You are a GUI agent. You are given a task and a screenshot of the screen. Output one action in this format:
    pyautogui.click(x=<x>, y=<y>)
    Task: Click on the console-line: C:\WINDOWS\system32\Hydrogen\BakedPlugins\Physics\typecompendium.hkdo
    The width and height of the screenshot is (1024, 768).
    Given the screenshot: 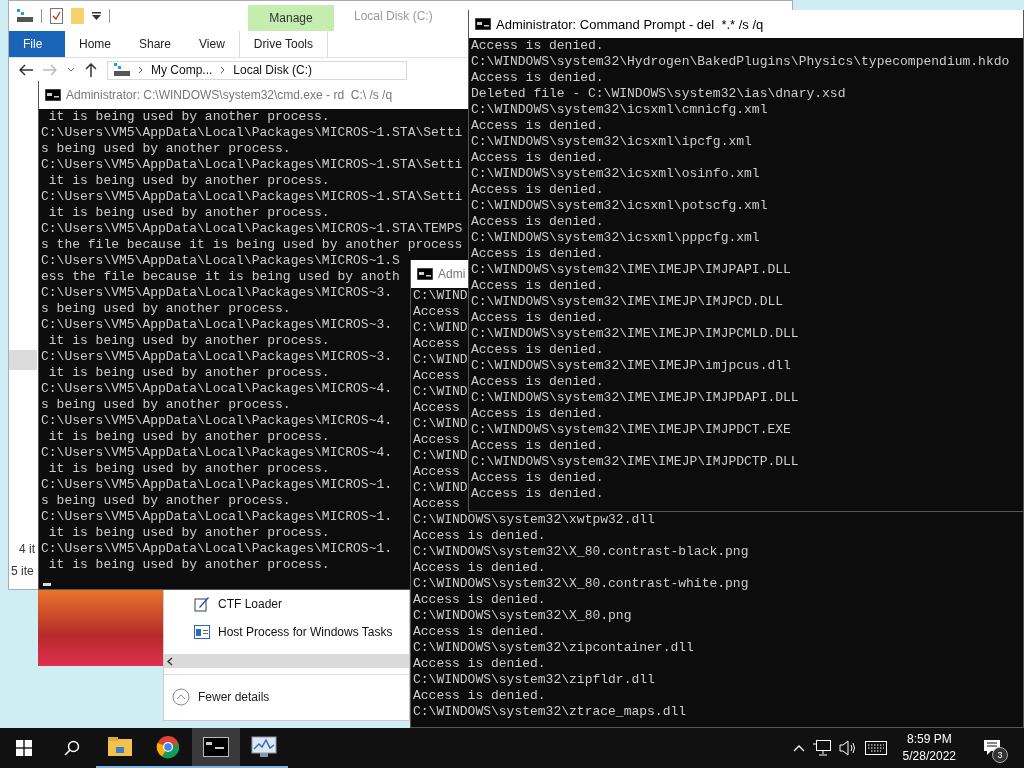 What is the action you would take?
    pyautogui.click(x=740, y=62)
    